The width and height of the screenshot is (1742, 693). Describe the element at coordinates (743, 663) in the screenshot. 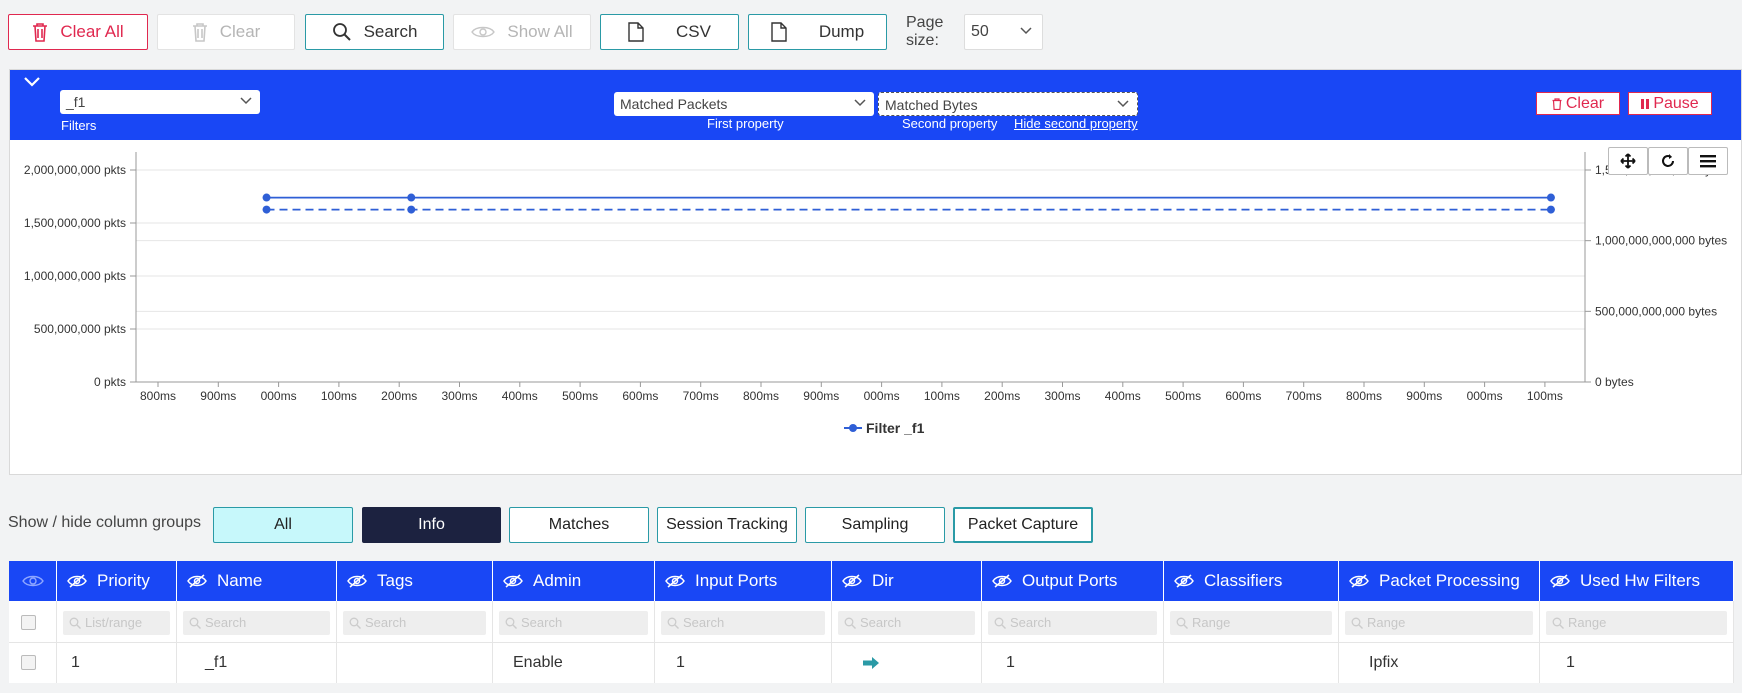

I see `cell-input-ports: 1` at that location.